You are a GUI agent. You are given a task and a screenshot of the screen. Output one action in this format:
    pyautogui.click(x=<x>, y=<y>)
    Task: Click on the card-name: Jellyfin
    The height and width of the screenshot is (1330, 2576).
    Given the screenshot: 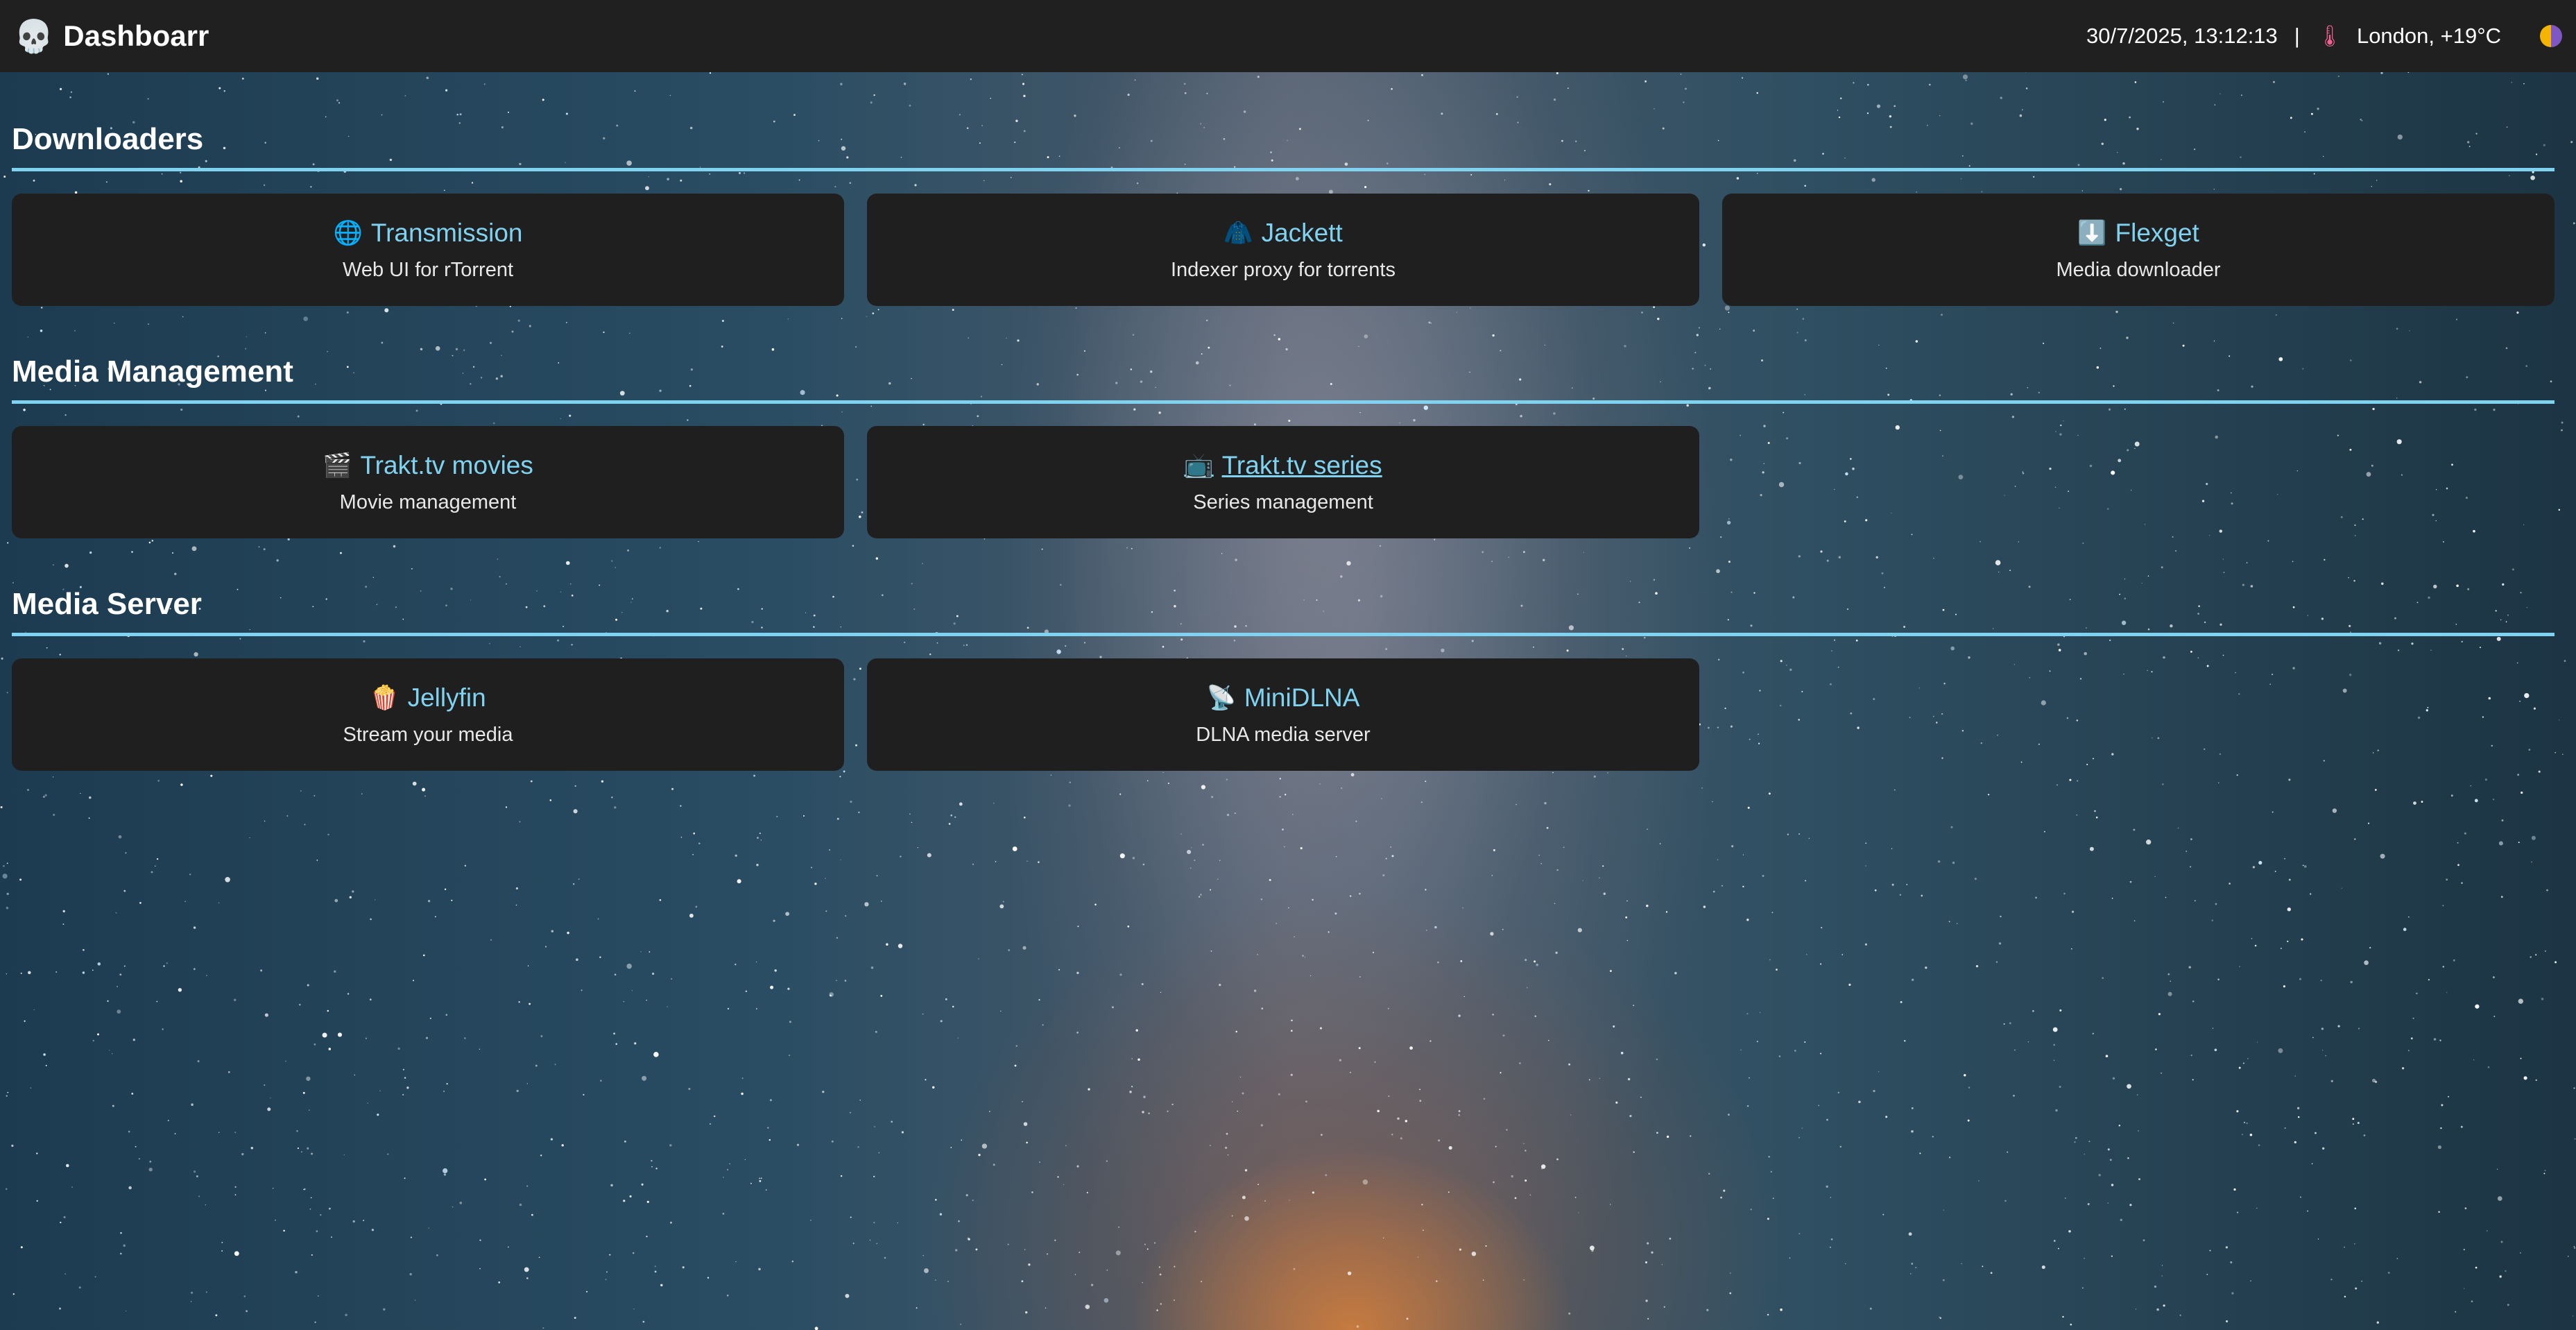 What is the action you would take?
    pyautogui.click(x=447, y=698)
    